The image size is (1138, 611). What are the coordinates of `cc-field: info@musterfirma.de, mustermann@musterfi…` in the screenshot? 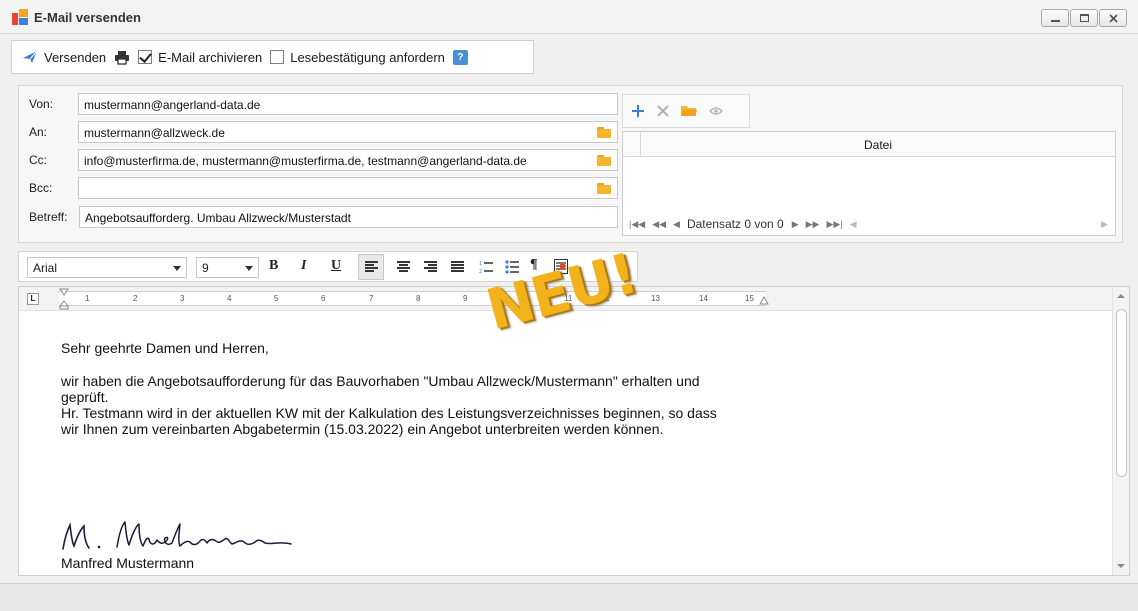 It's located at (348, 160).